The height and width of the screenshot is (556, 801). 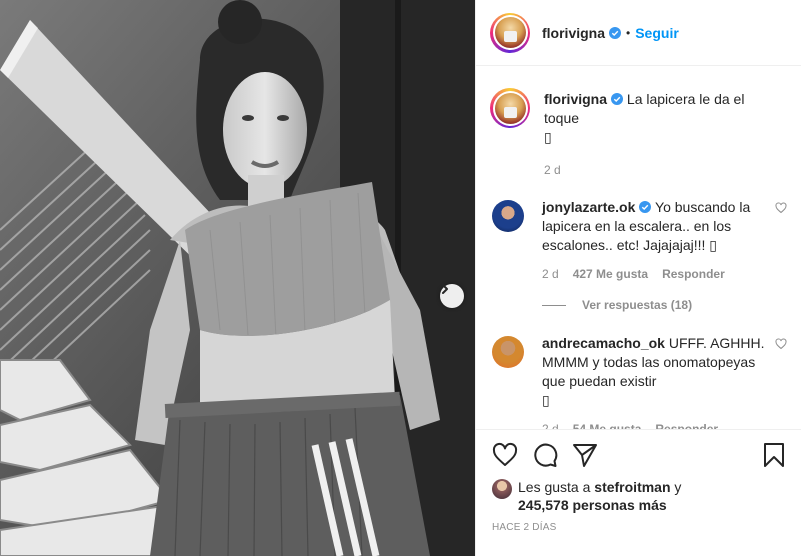 What do you see at coordinates (639, 527) in the screenshot?
I see `post-time-ago: HACE 2 DÍAS` at bounding box center [639, 527].